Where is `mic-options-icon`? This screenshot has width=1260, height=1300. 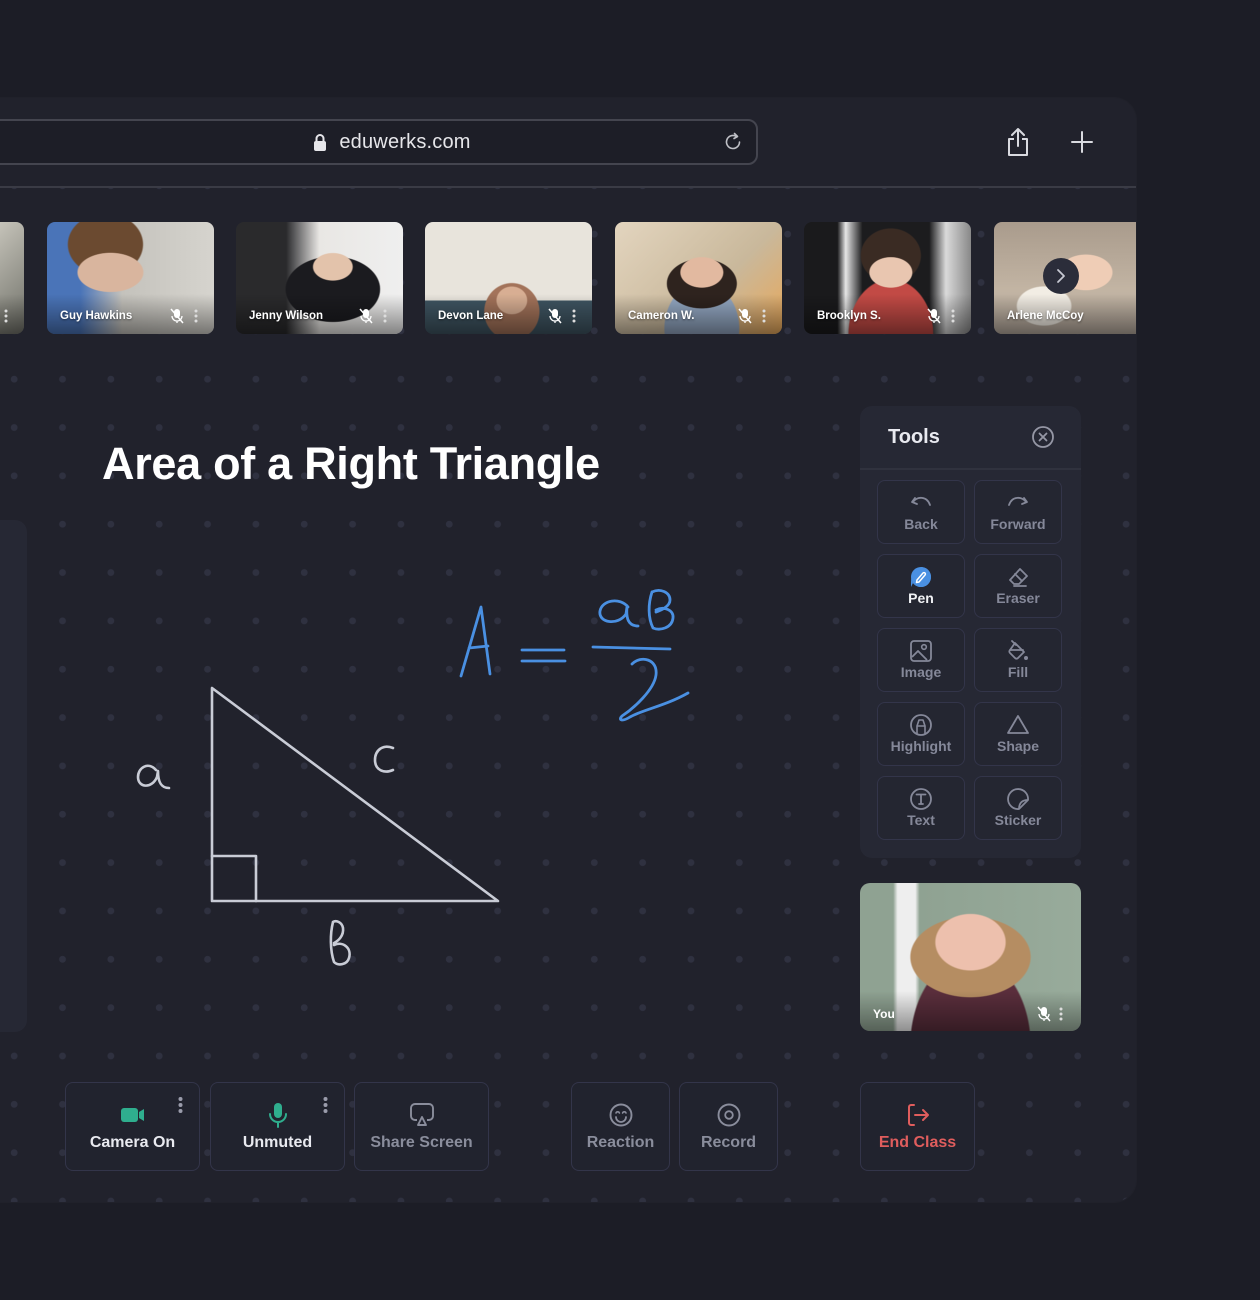
mic-options-icon is located at coordinates (325, 1105).